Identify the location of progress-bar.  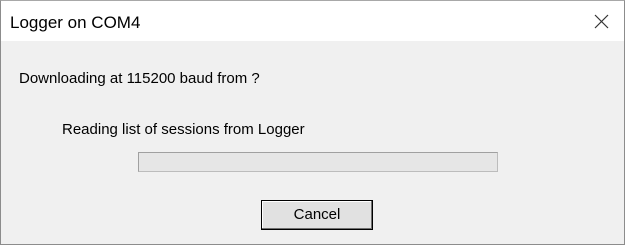
(318, 162).